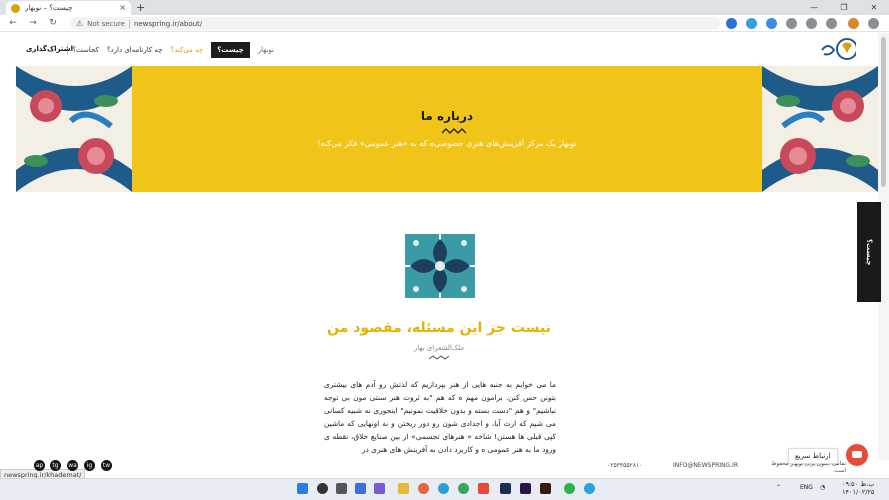  I want to click on nav-item-about: چیست؟, so click(230, 50).